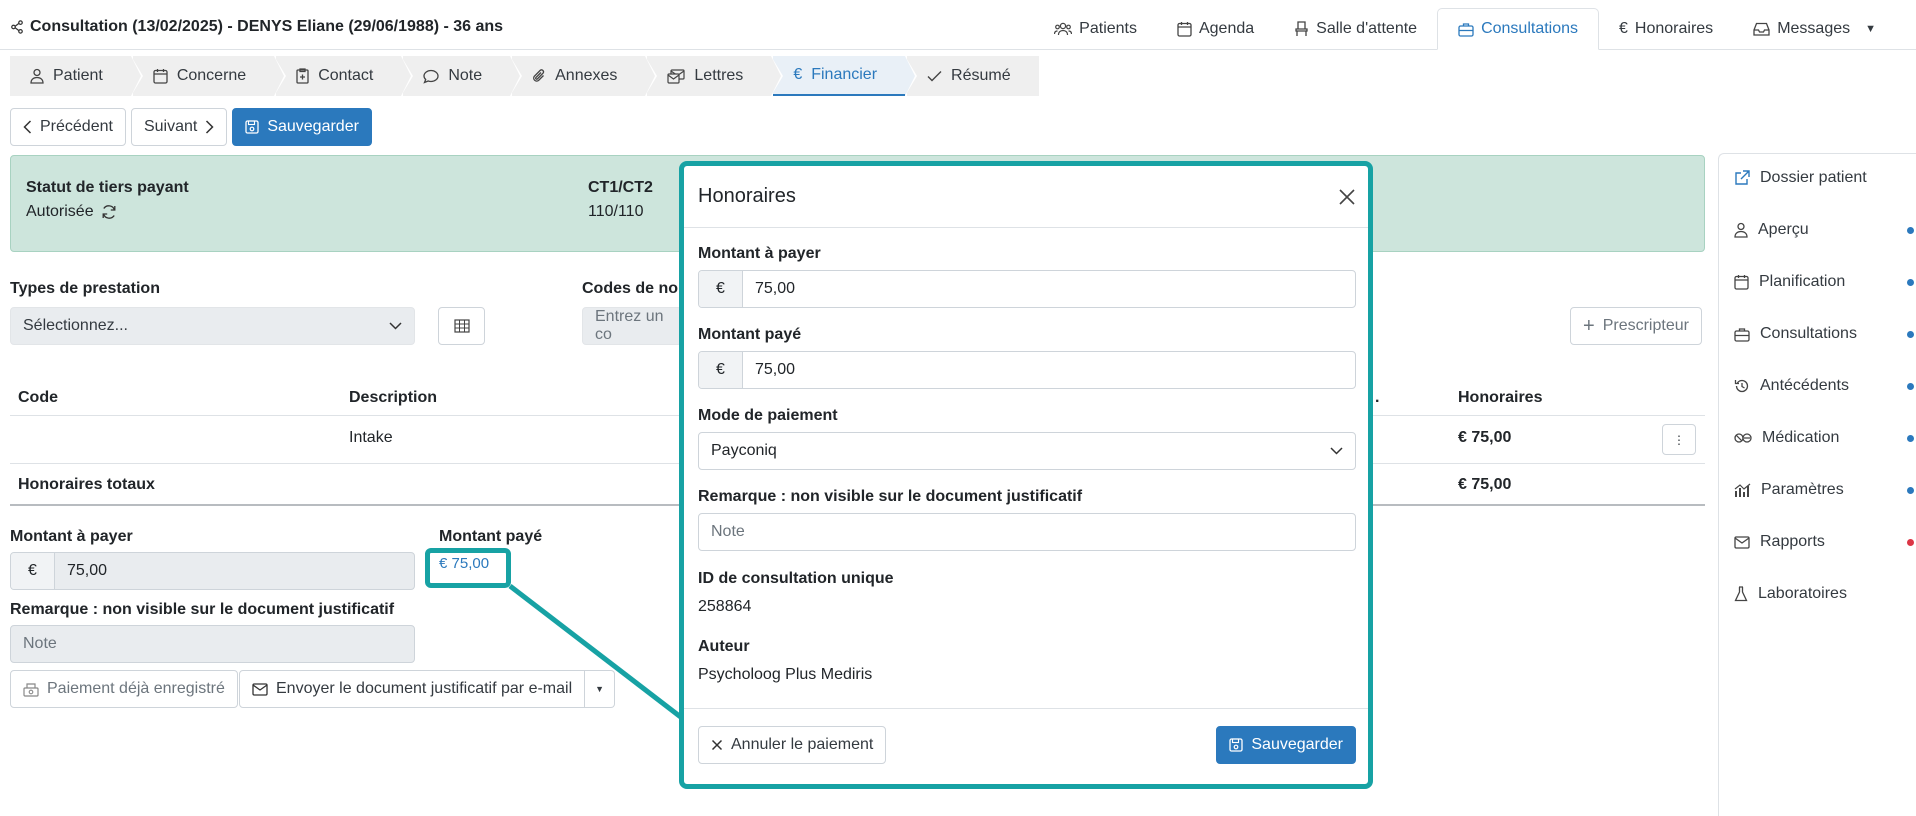  I want to click on sidebar-item-medication: Médication, so click(1824, 438).